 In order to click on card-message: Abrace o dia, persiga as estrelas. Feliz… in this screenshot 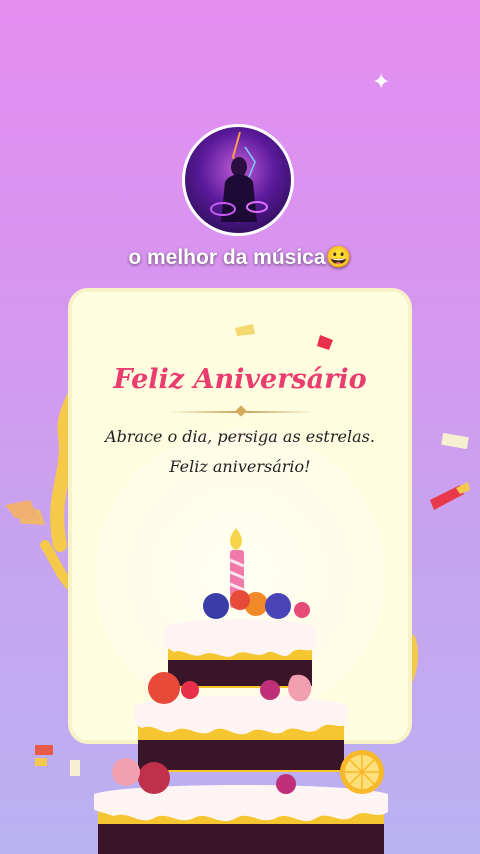, I will do `click(240, 451)`.